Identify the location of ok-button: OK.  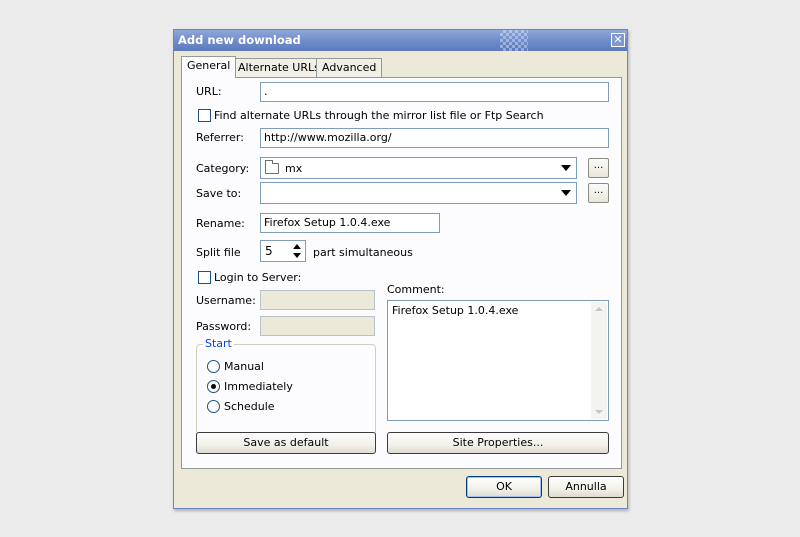
(504, 487).